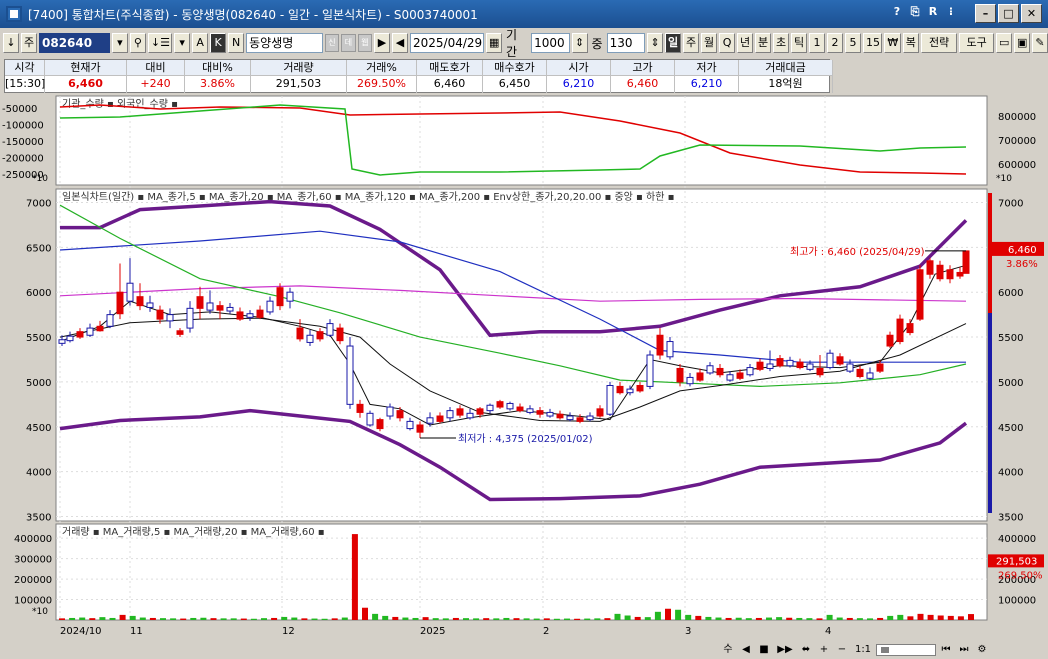 Image resolution: width=1048 pixels, height=659 pixels. Describe the element at coordinates (136, 631) in the screenshot. I see `x-tick-label: 11` at that location.